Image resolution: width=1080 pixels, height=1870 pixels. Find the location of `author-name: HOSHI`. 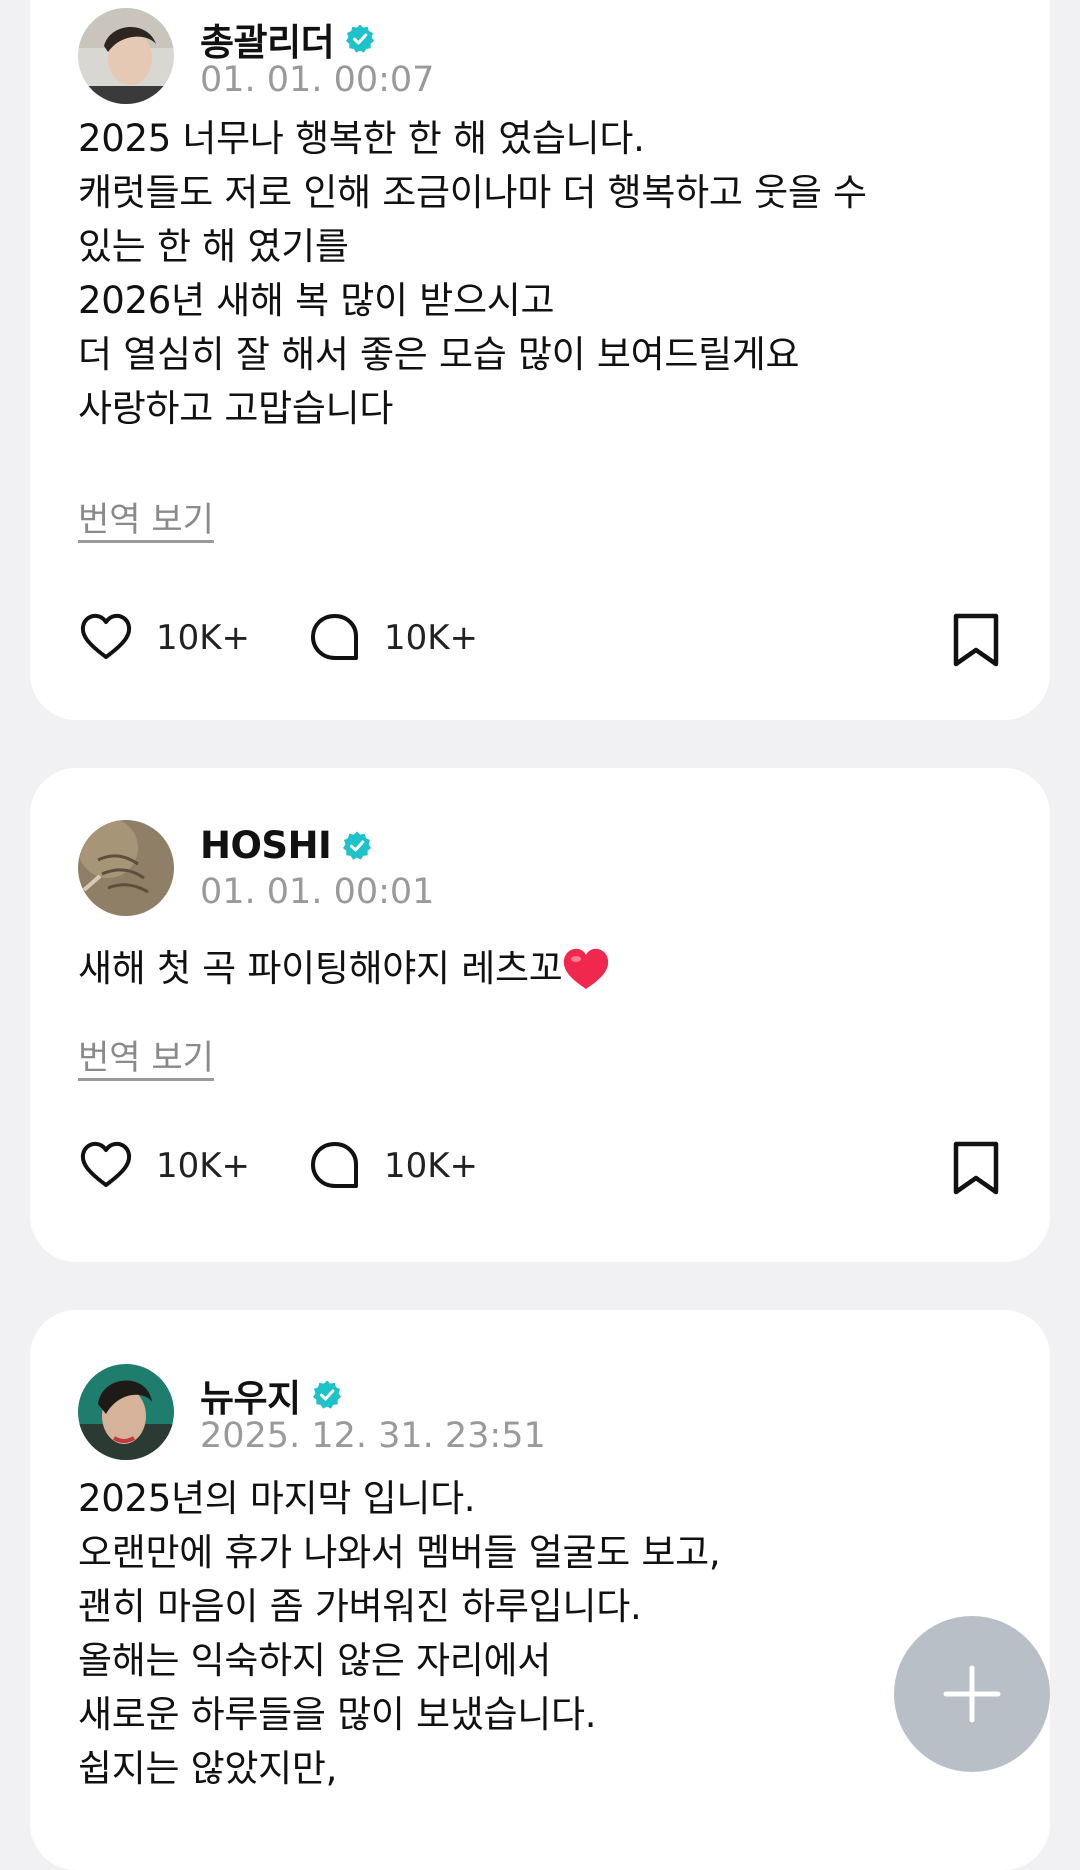

author-name: HOSHI is located at coordinates (266, 845).